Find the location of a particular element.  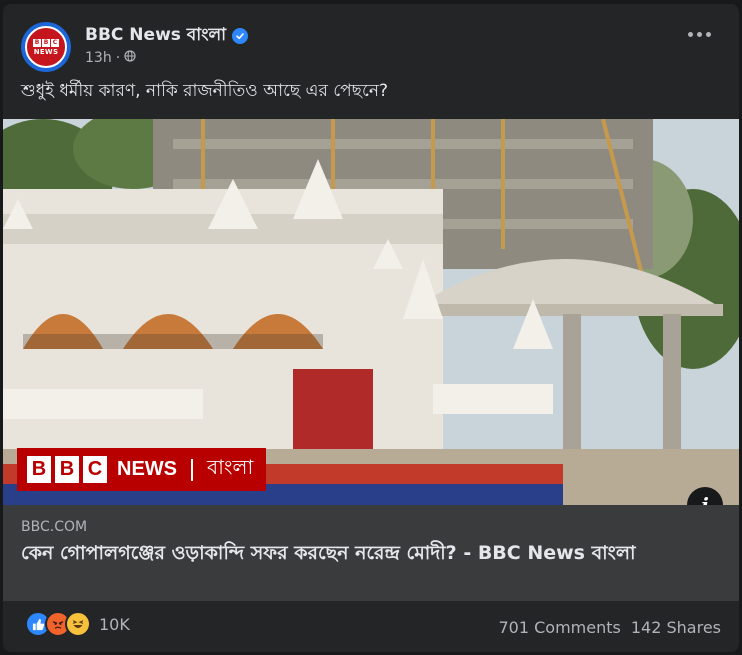

link-domain: BBC.COM is located at coordinates (54, 527).